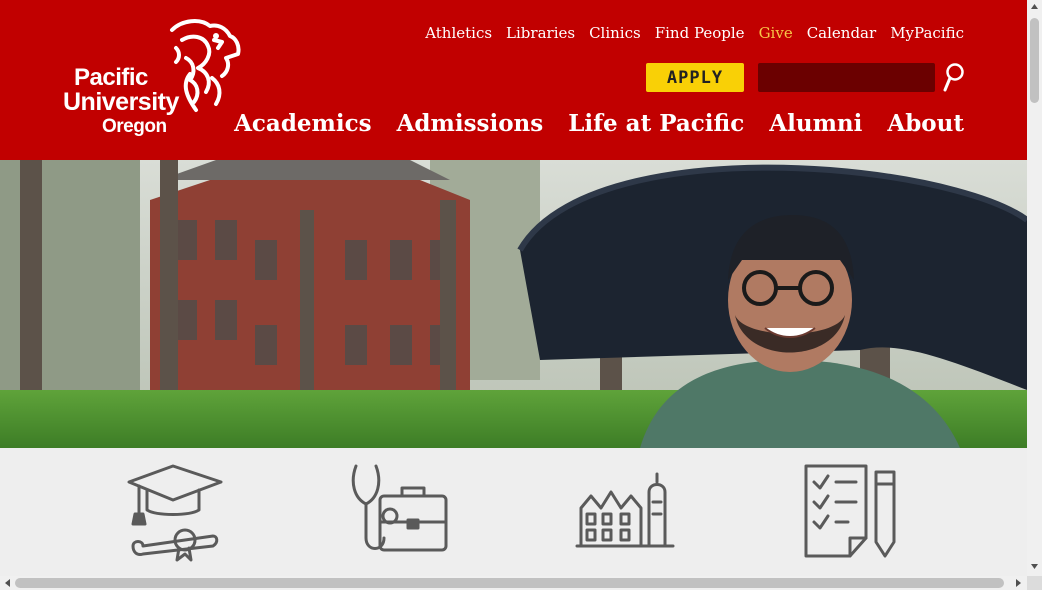 This screenshot has width=1042, height=590. I want to click on utility-link-calendar: Calendar, so click(841, 33).